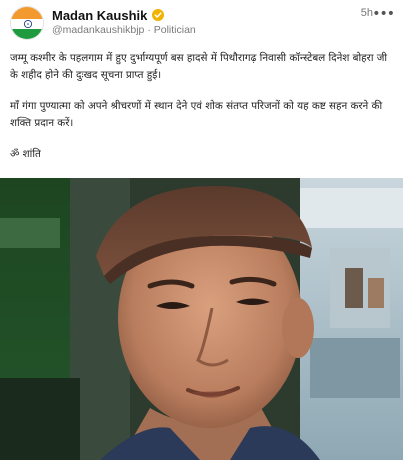 Image resolution: width=403 pixels, height=460 pixels. What do you see at coordinates (366, 13) in the screenshot?
I see `post-time: 5h` at bounding box center [366, 13].